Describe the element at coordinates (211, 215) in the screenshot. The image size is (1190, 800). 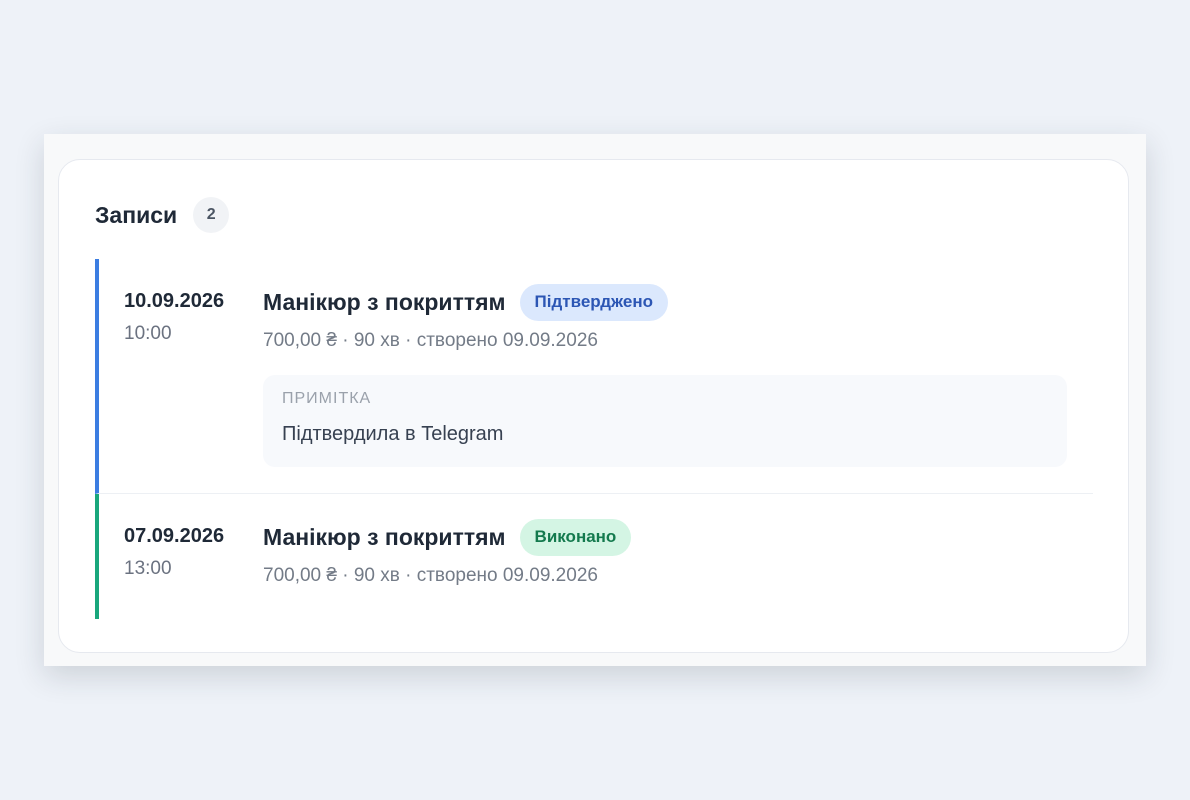
I see `records-count-badge: 2` at that location.